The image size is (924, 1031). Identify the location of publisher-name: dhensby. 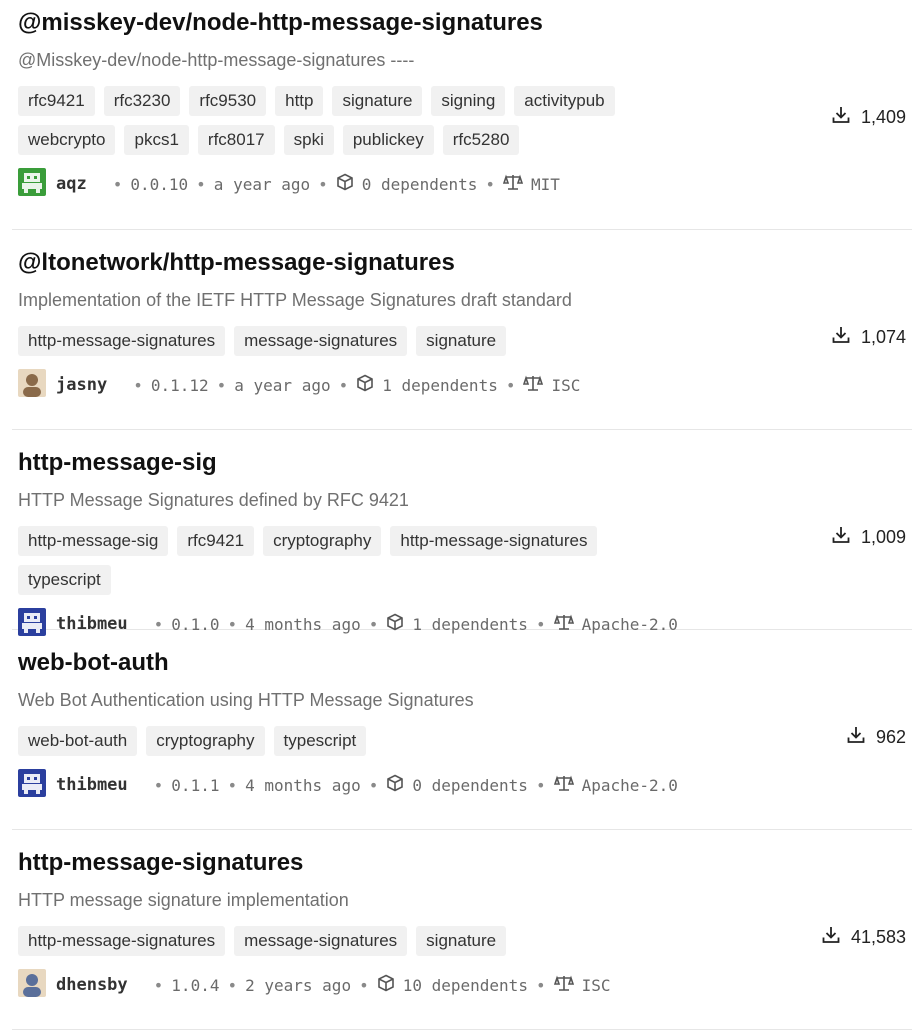
(92, 985).